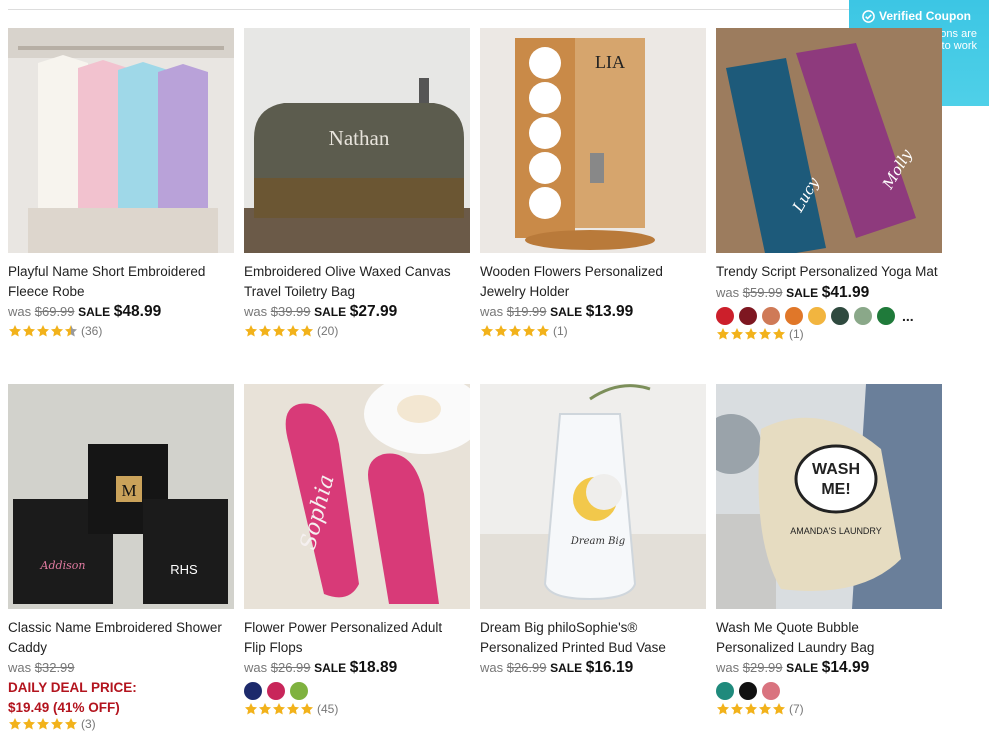 This screenshot has height=737, width=989. I want to click on price-row: was $69.99 SALE $48.99, so click(121, 312).